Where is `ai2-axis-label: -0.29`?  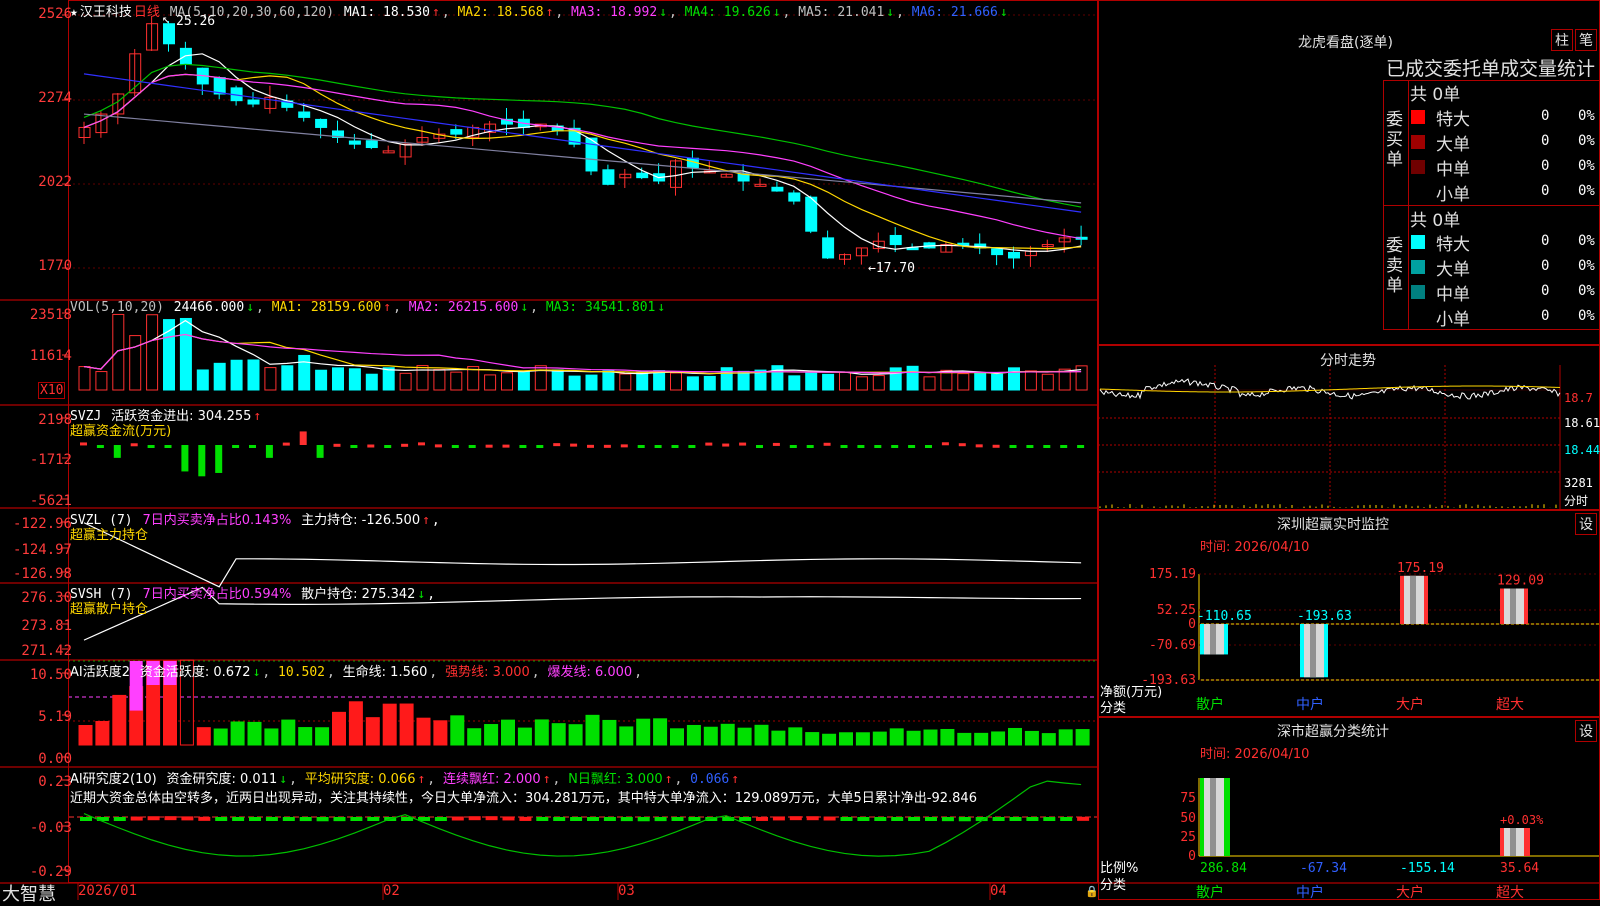
ai2-axis-label: -0.29 is located at coordinates (50, 872).